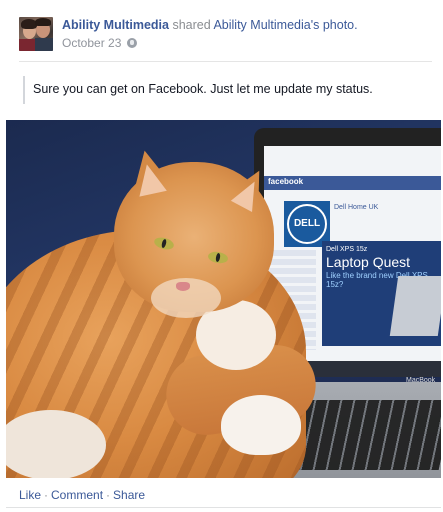  I want to click on author-link: Ability Multimedia, so click(115, 25).